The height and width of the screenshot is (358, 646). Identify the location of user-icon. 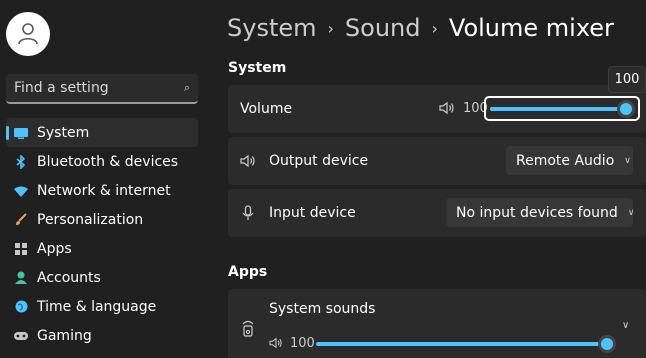
(28, 34).